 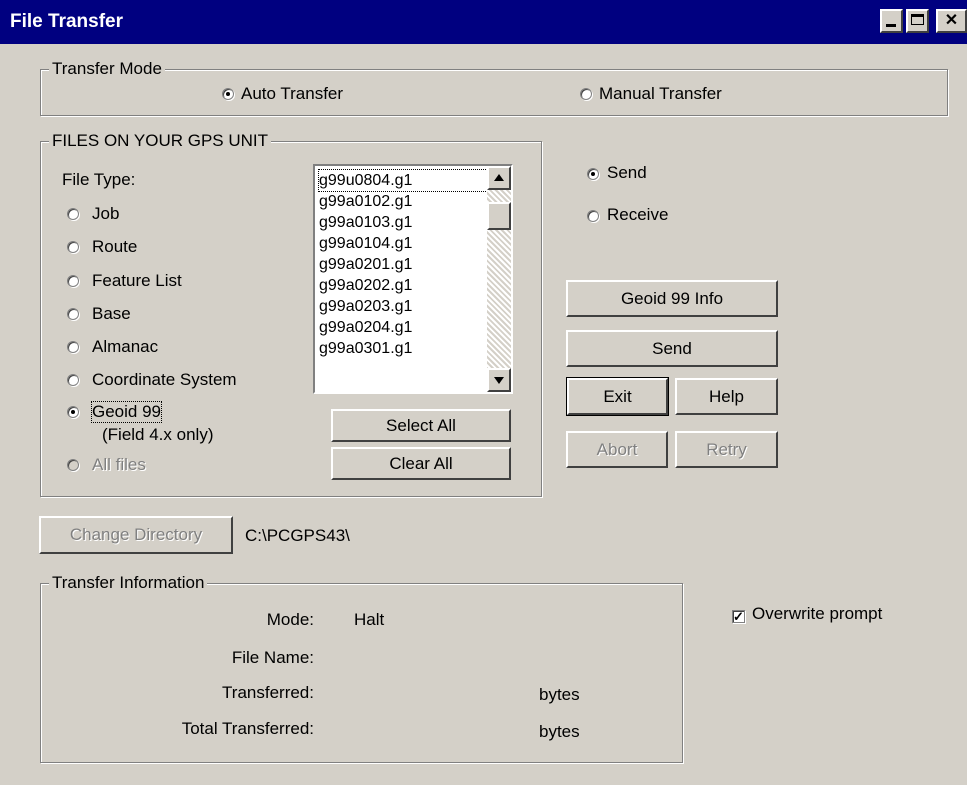 I want to click on geoid-info-button: Geoid 99 Info, so click(x=672, y=298).